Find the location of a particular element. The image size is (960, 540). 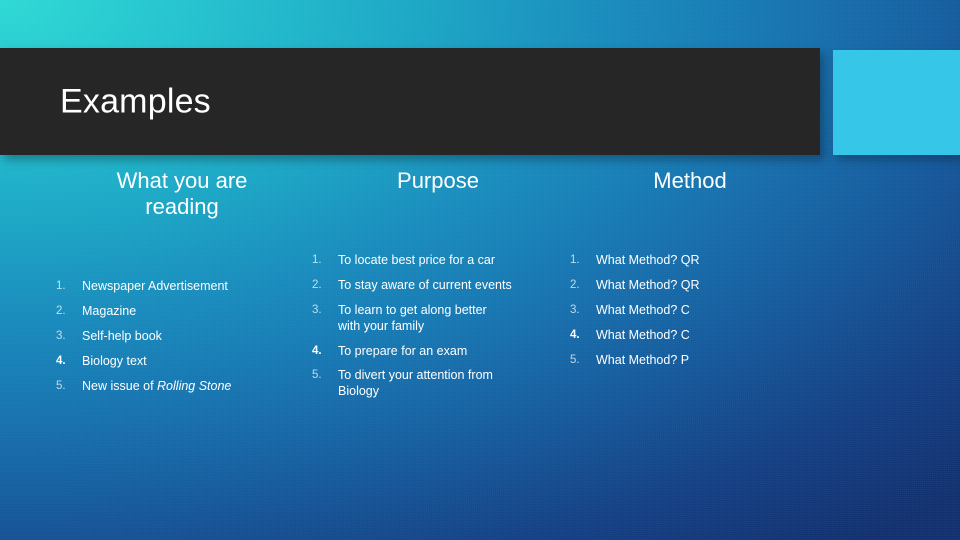

list-item-text: To divert your attention from Biology is located at coordinates (415, 382).